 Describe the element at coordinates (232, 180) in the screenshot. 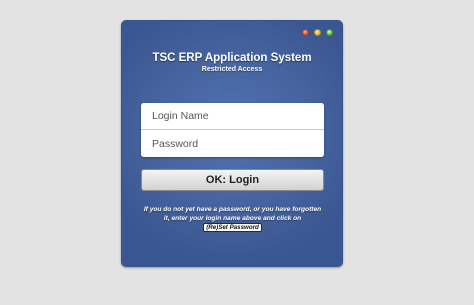

I see `login-button: OK: Login` at that location.